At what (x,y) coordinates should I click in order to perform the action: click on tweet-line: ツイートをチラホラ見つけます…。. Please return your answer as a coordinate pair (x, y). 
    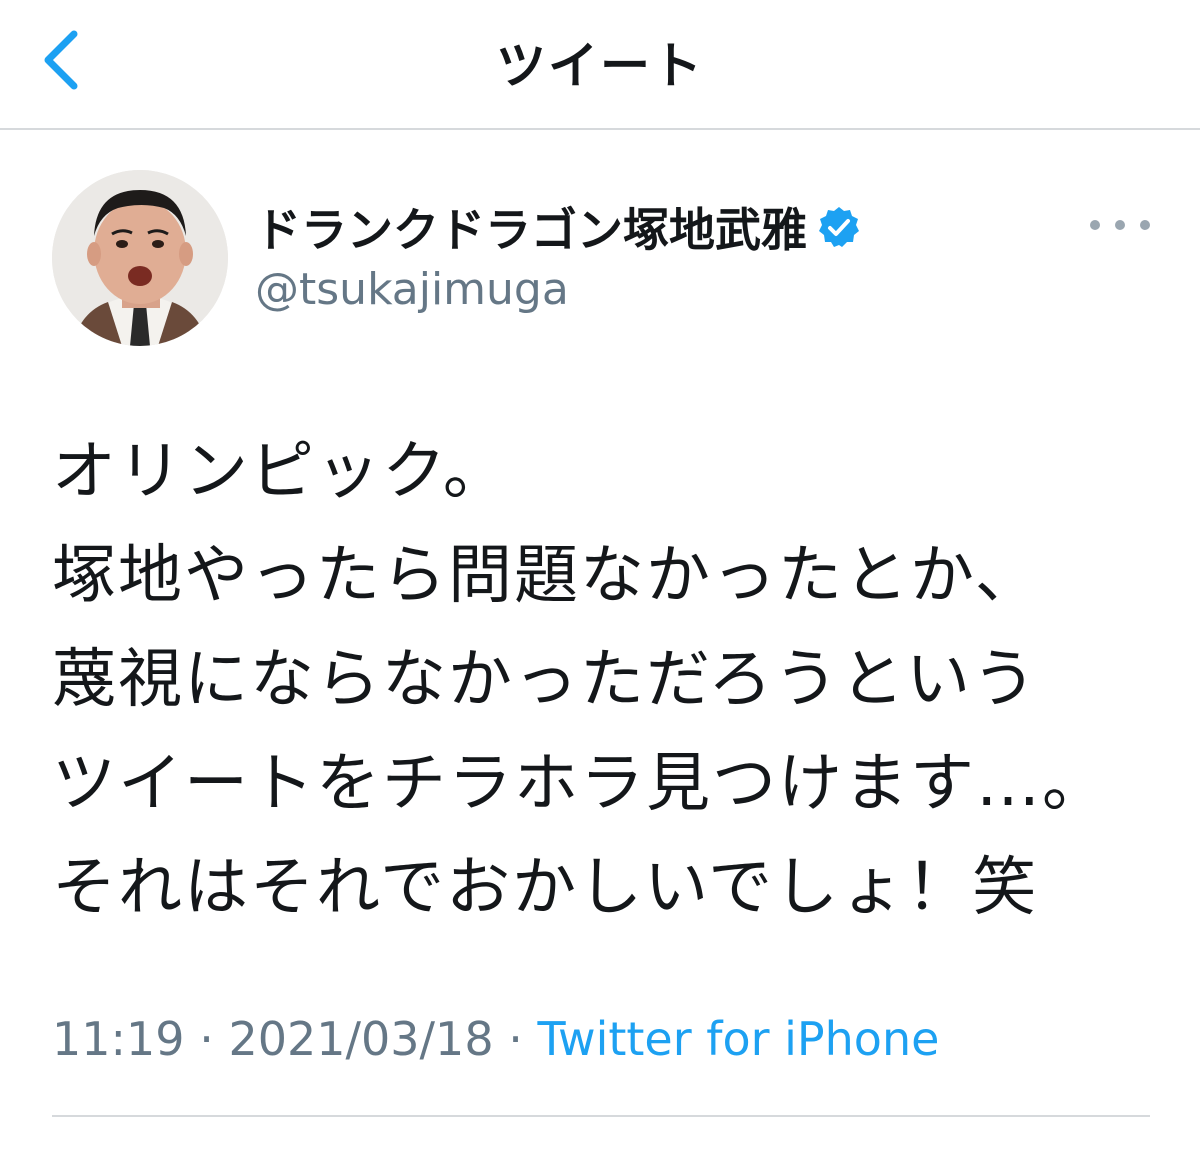
    Looking at the image, I should click on (580, 784).